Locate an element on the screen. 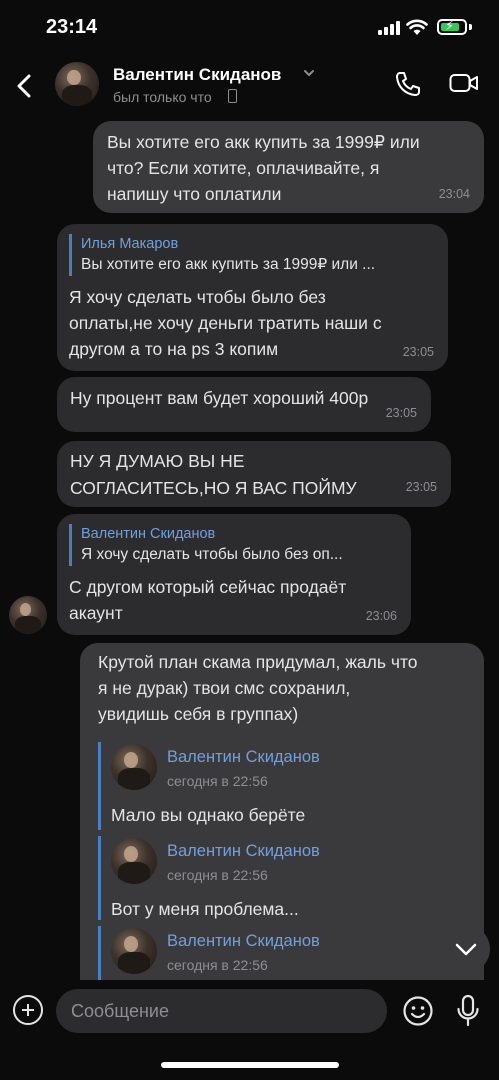 The image size is (499, 1080). mobile-device-icon is located at coordinates (232, 96).